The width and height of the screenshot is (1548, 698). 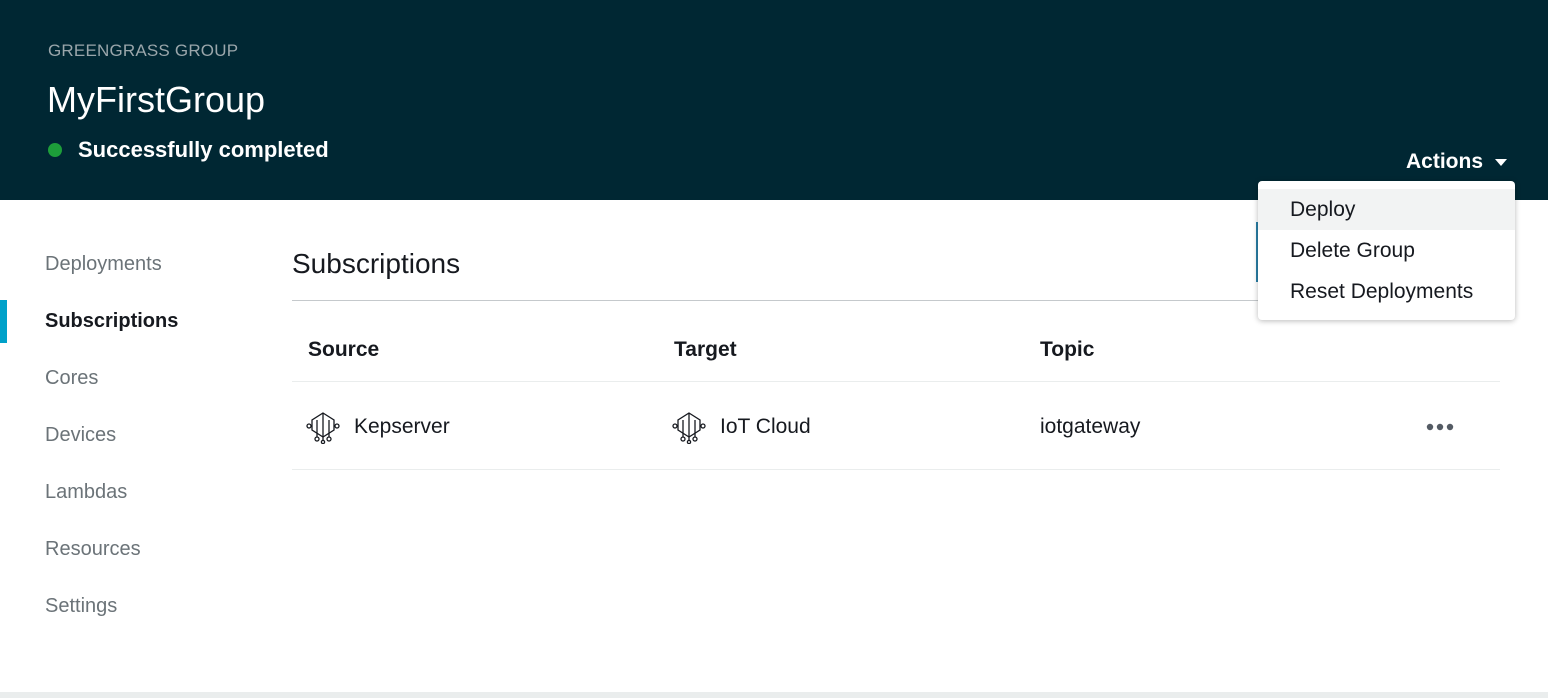 I want to click on column-header-source: Source, so click(x=344, y=349).